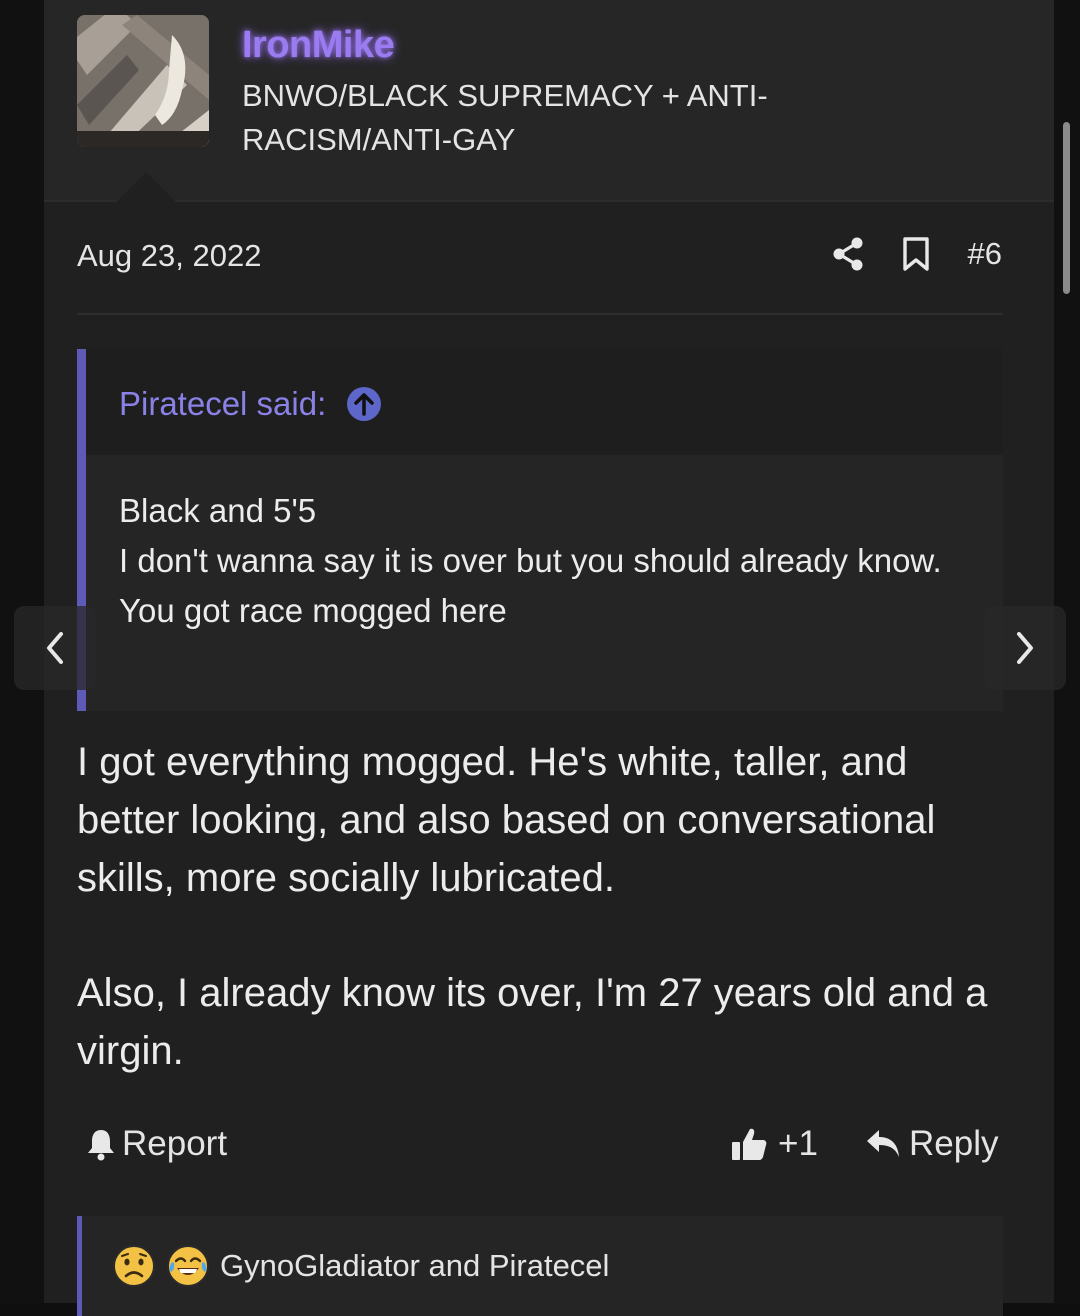 Image resolution: width=1080 pixels, height=1316 pixels. What do you see at coordinates (318, 45) in the screenshot?
I see `username: IronMike` at bounding box center [318, 45].